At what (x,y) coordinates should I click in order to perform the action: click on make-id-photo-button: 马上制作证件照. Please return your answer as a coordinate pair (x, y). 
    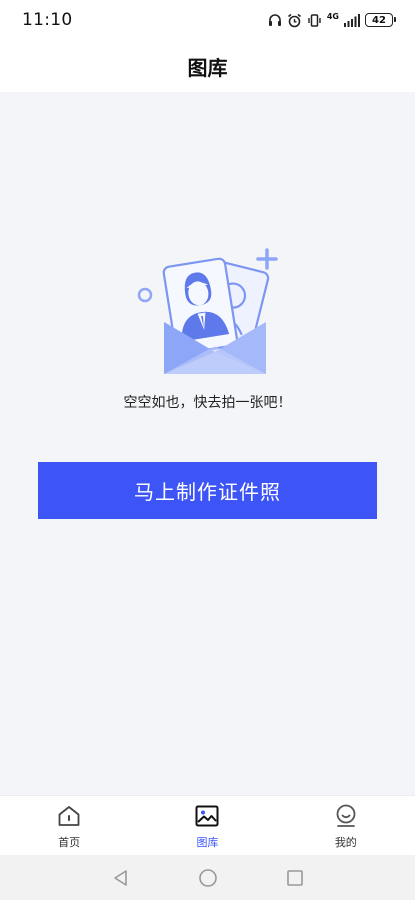
    Looking at the image, I should click on (207, 490).